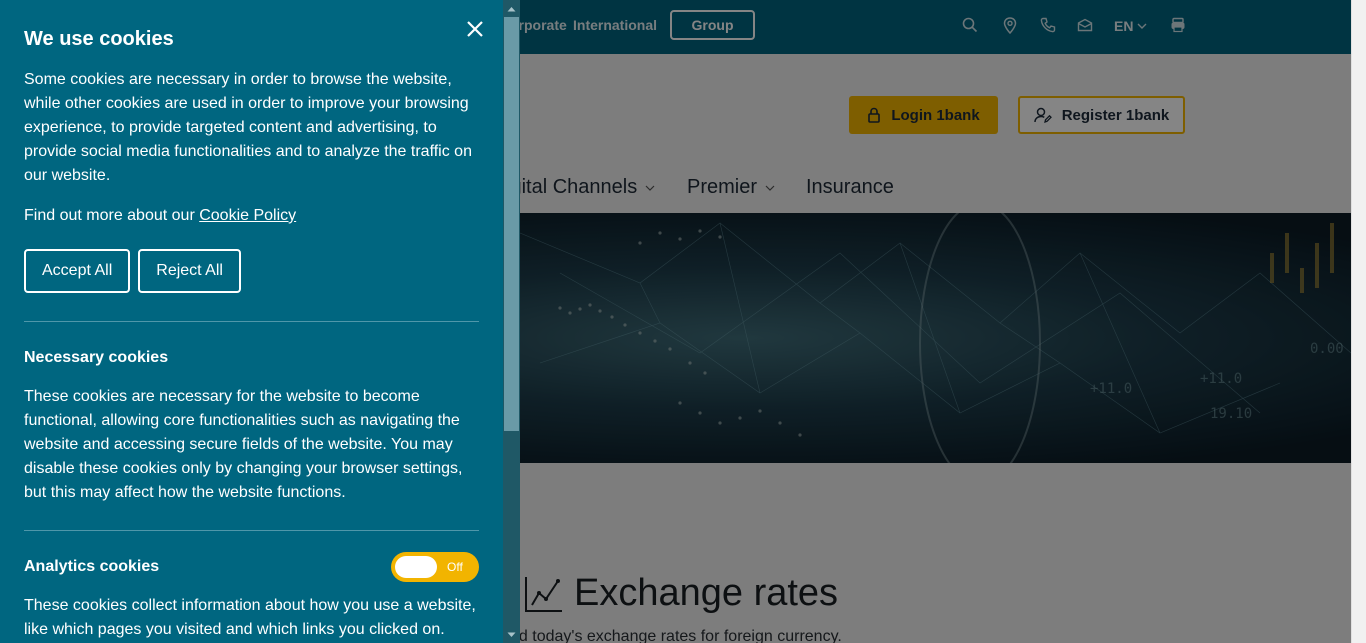 The image size is (1366, 643). Describe the element at coordinates (511, 8) in the screenshot. I see `scroll-up-icon` at that location.